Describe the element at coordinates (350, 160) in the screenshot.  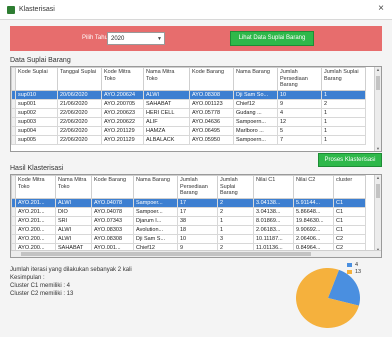
I see `process-clustering-button: Proses Klasterisasi` at that location.